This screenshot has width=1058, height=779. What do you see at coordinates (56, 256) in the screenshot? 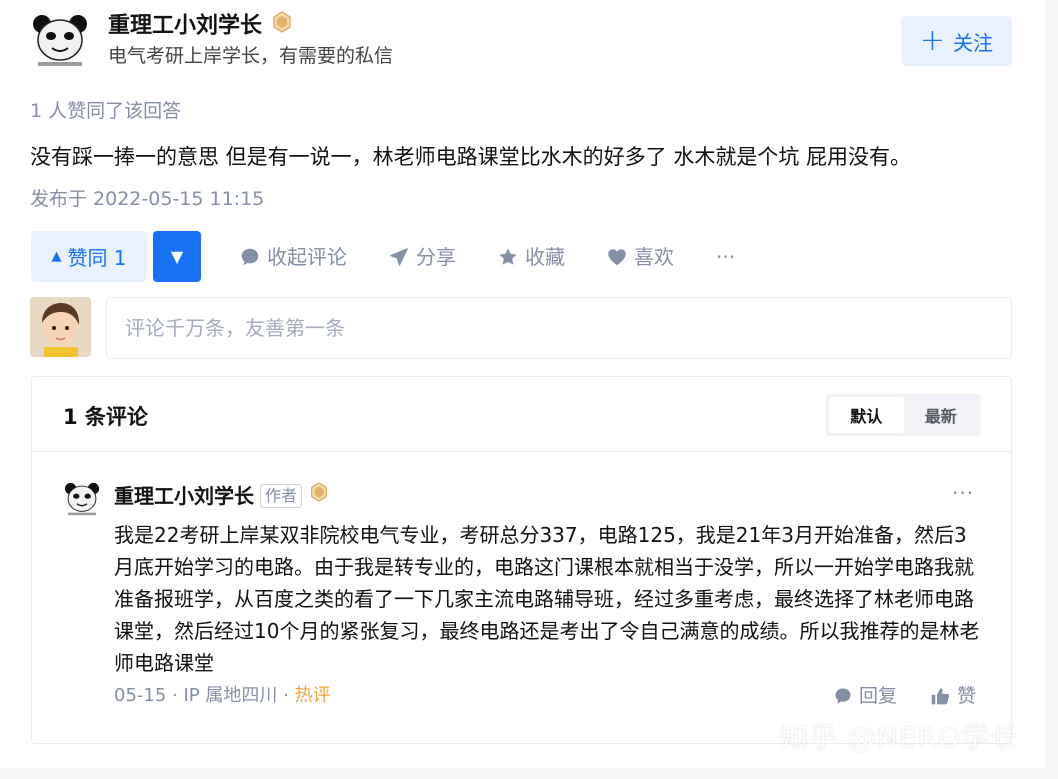
I see `triangle-up-icon: ▲` at bounding box center [56, 256].